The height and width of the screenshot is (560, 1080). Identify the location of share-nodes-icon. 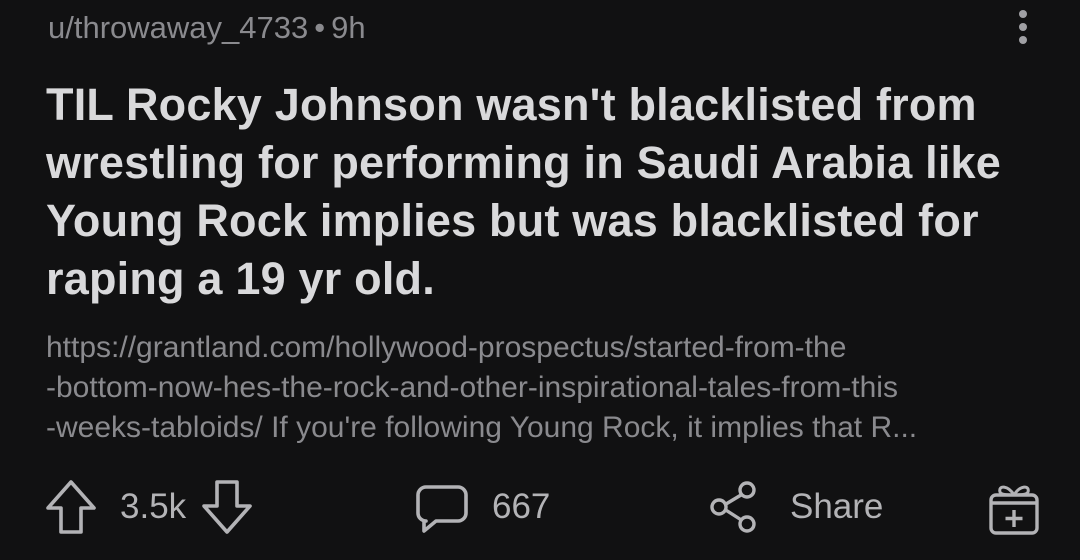
(734, 507).